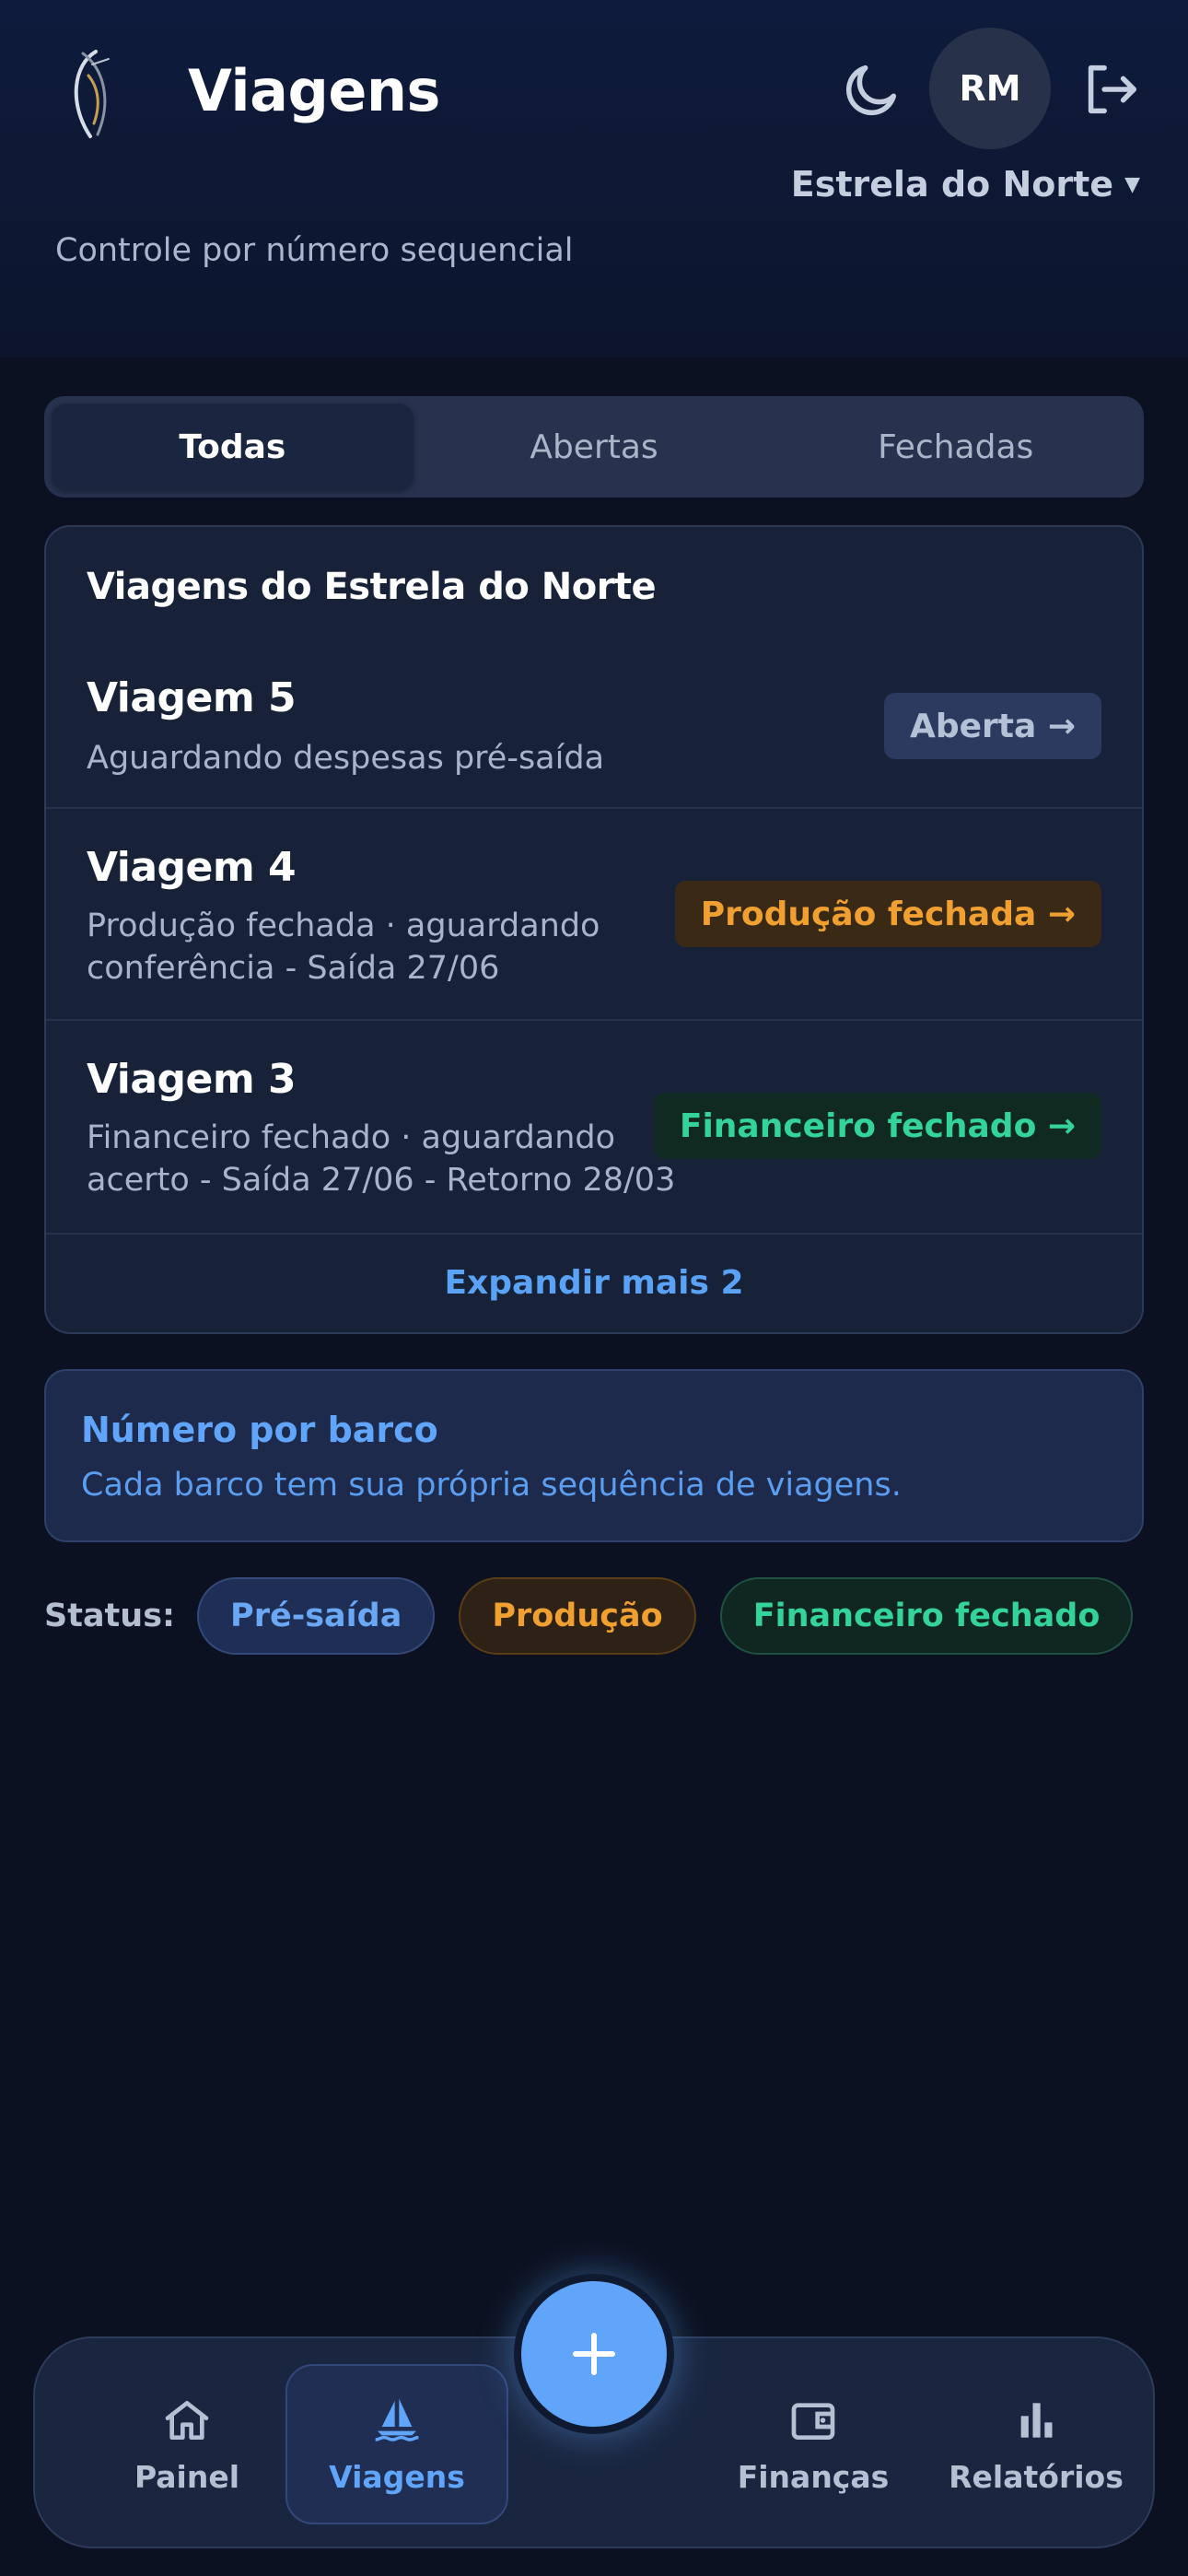 Image resolution: width=1188 pixels, height=2576 pixels. What do you see at coordinates (992, 726) in the screenshot?
I see `trip-status-badge: Aberta →` at bounding box center [992, 726].